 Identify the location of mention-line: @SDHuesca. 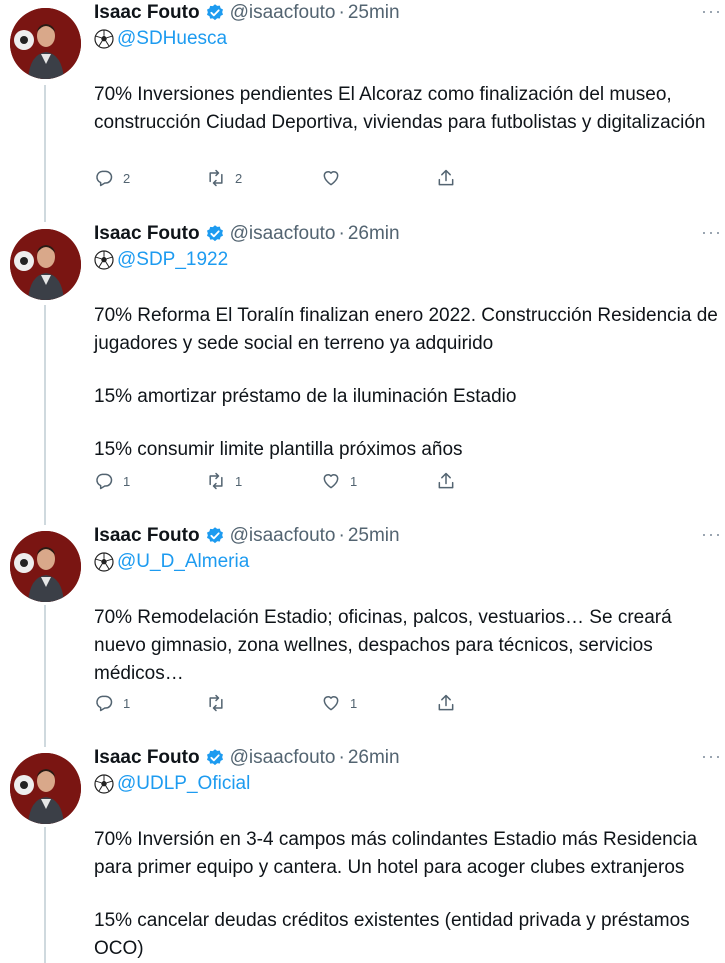
(160, 39).